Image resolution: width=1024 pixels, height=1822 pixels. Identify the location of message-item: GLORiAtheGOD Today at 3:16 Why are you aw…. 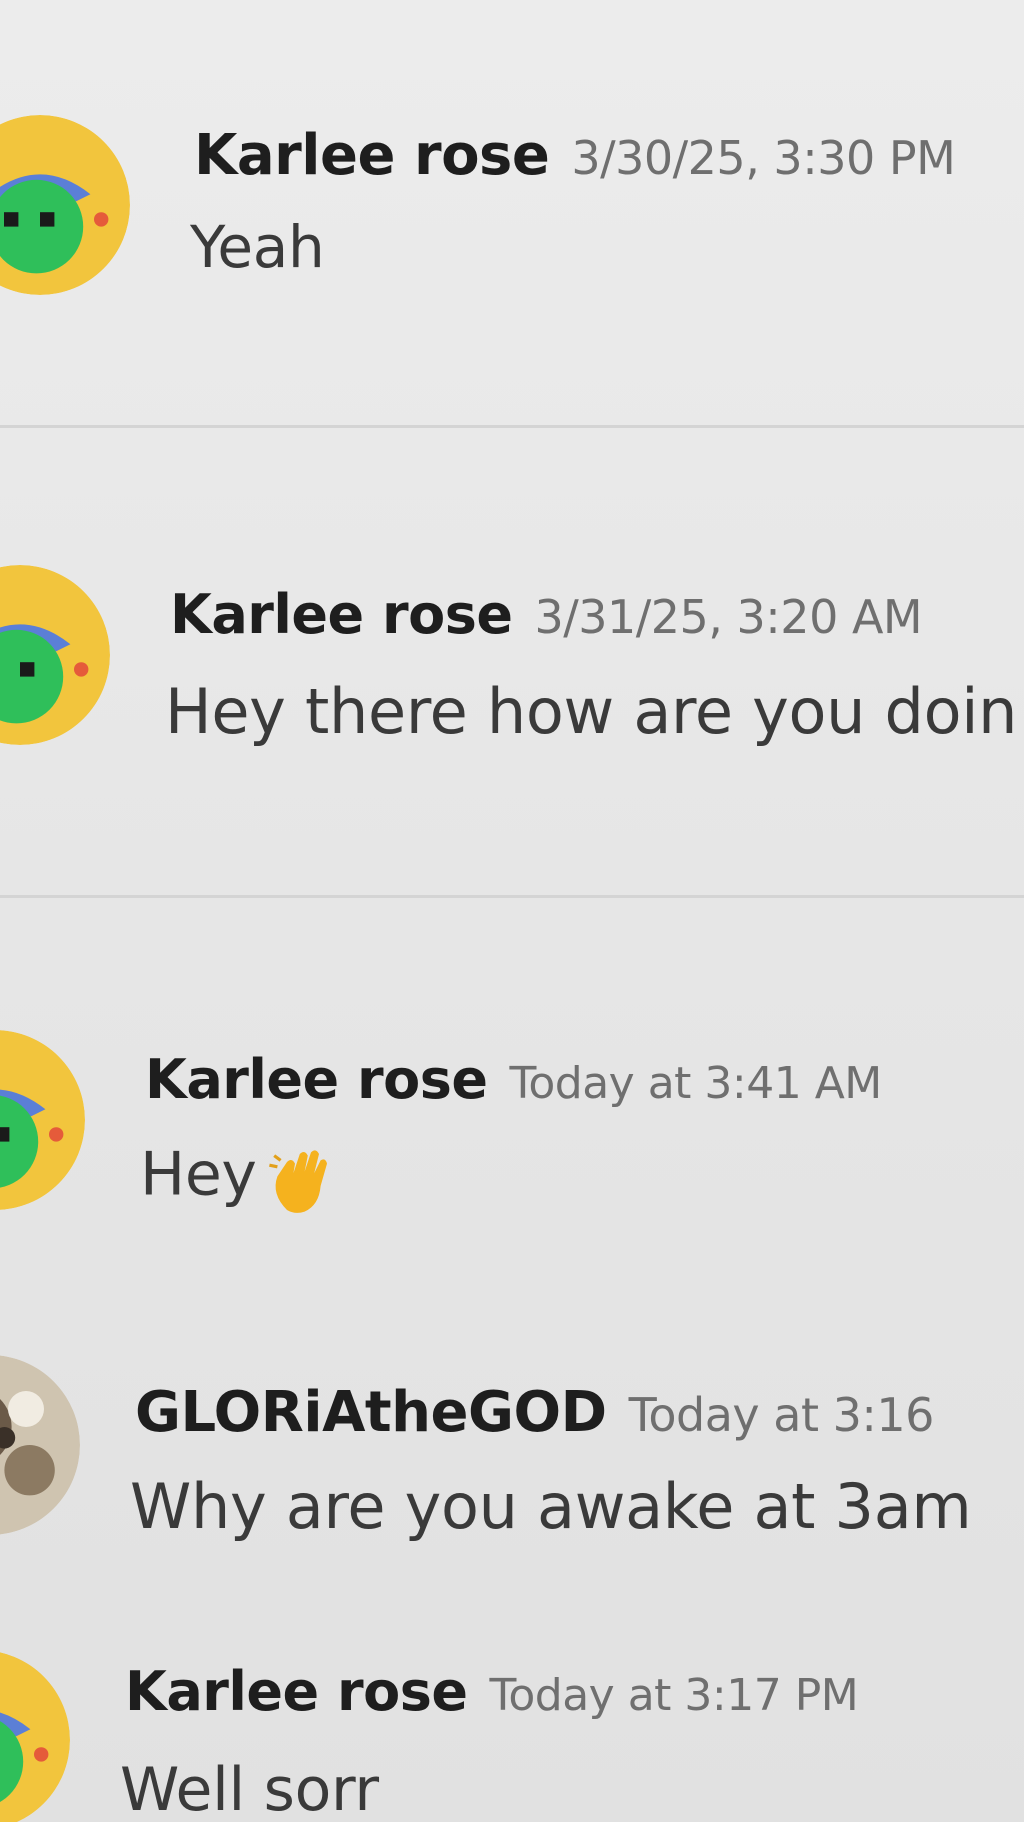
(512, 1450).